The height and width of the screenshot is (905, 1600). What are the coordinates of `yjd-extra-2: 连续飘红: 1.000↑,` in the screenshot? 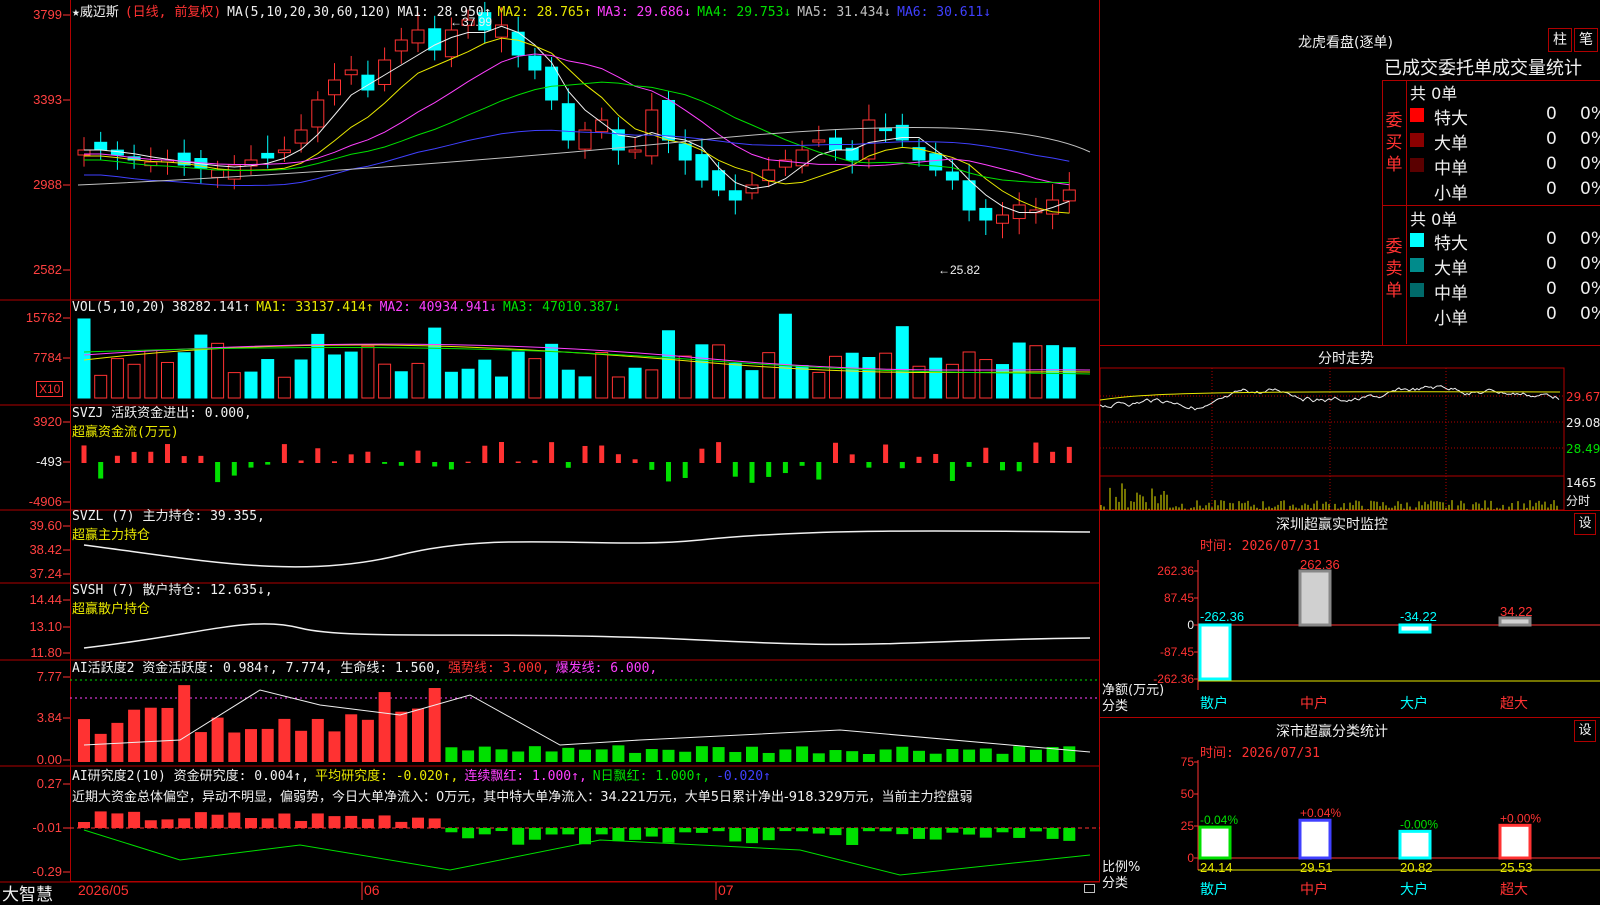 It's located at (525, 776).